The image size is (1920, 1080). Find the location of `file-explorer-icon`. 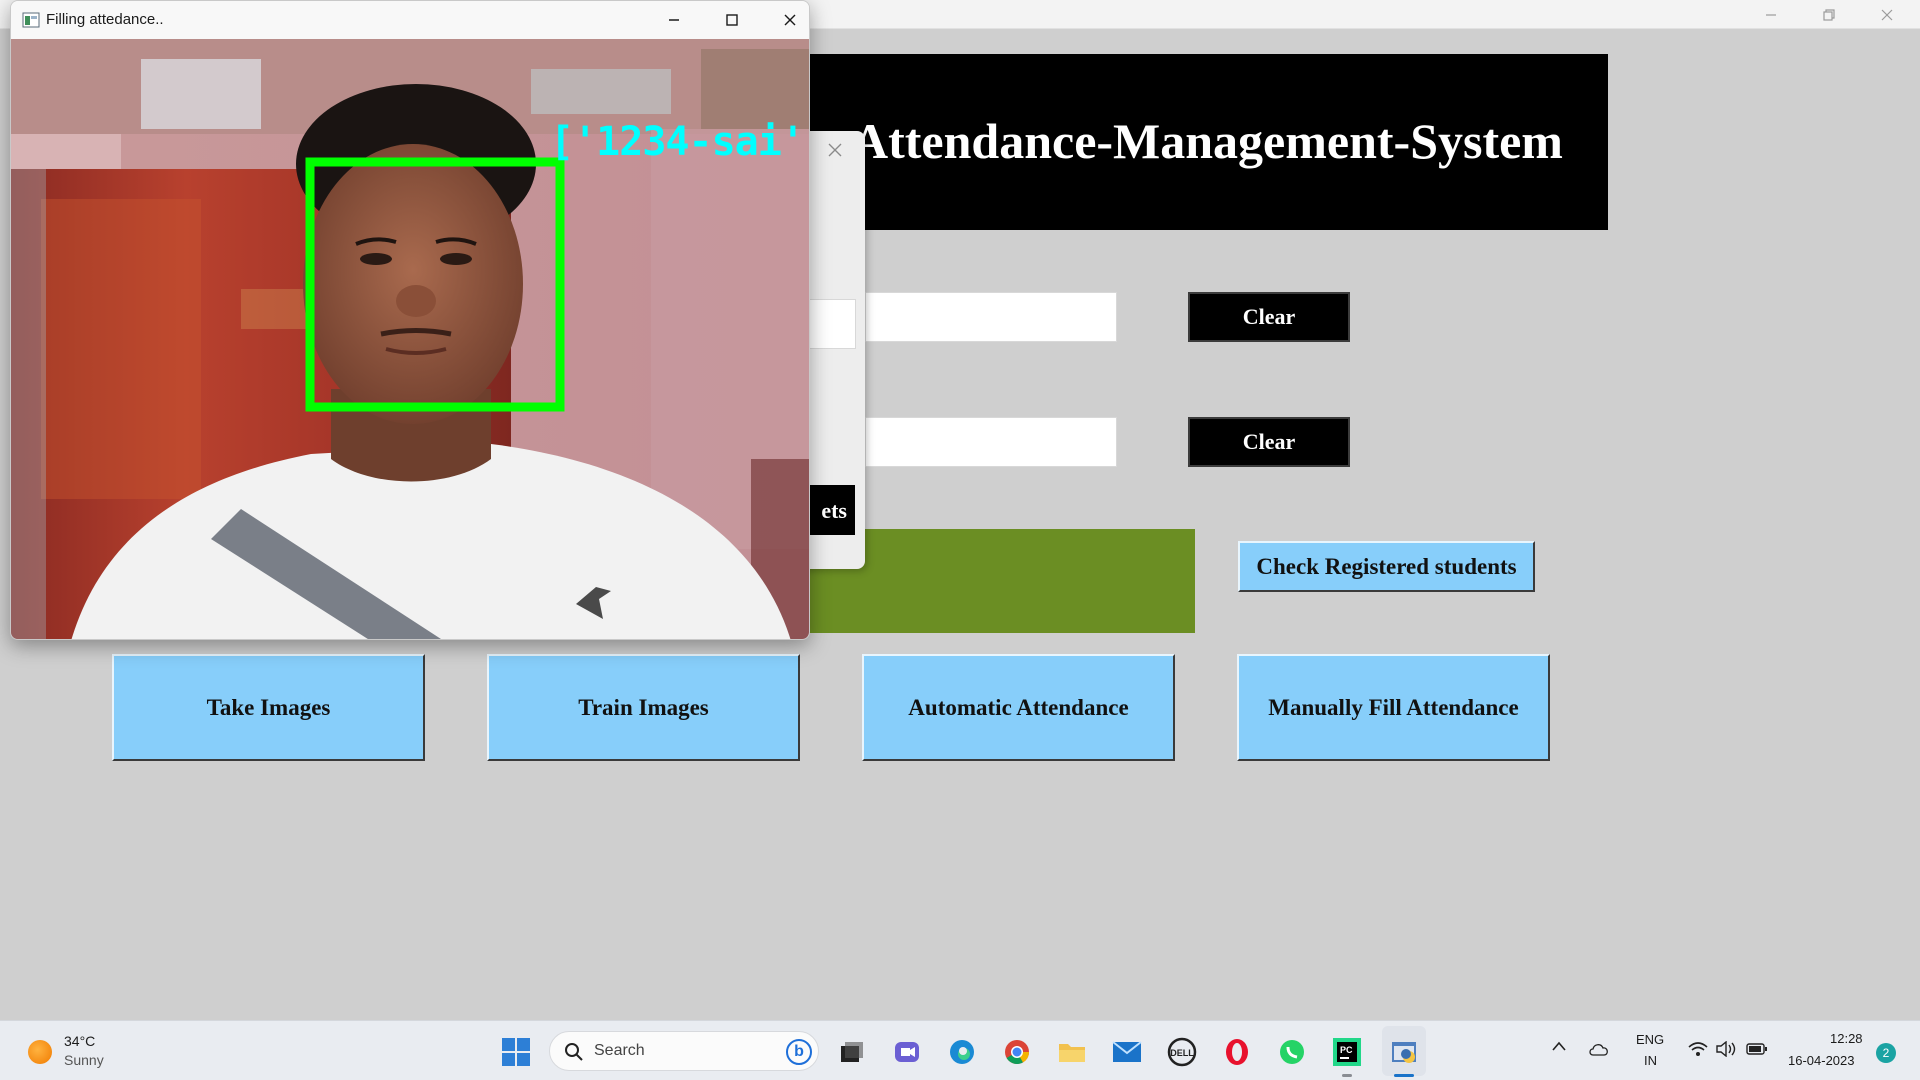

file-explorer-icon is located at coordinates (1072, 1052).